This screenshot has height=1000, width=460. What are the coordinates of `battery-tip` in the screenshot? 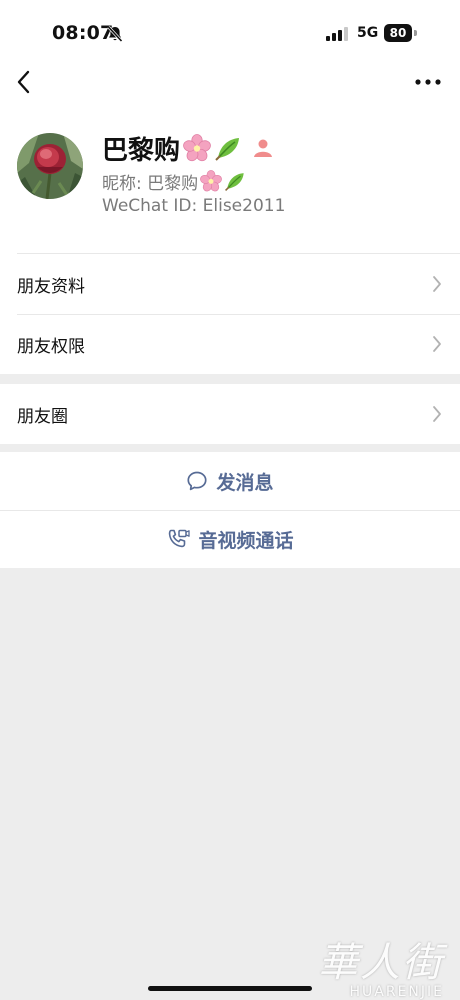 It's located at (415, 33).